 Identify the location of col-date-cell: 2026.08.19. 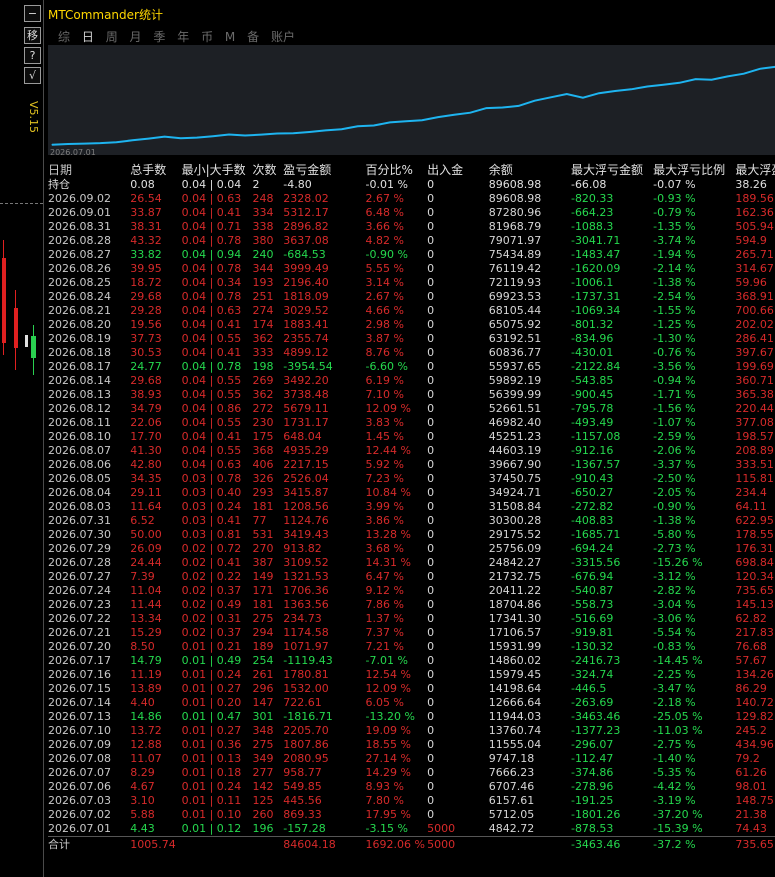
(79, 338).